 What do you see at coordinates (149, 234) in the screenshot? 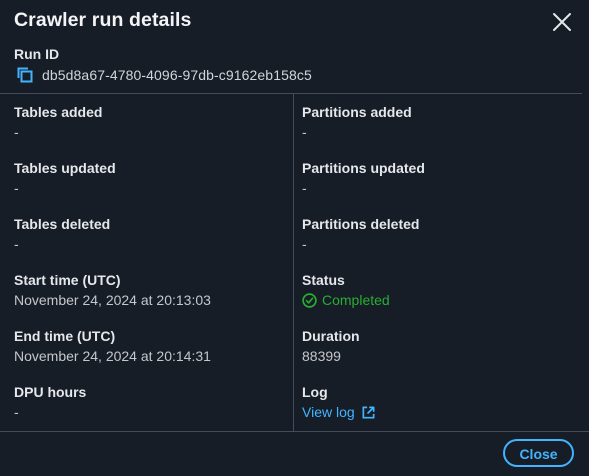
I see `field-tables-deleted: Tables deleted -` at bounding box center [149, 234].